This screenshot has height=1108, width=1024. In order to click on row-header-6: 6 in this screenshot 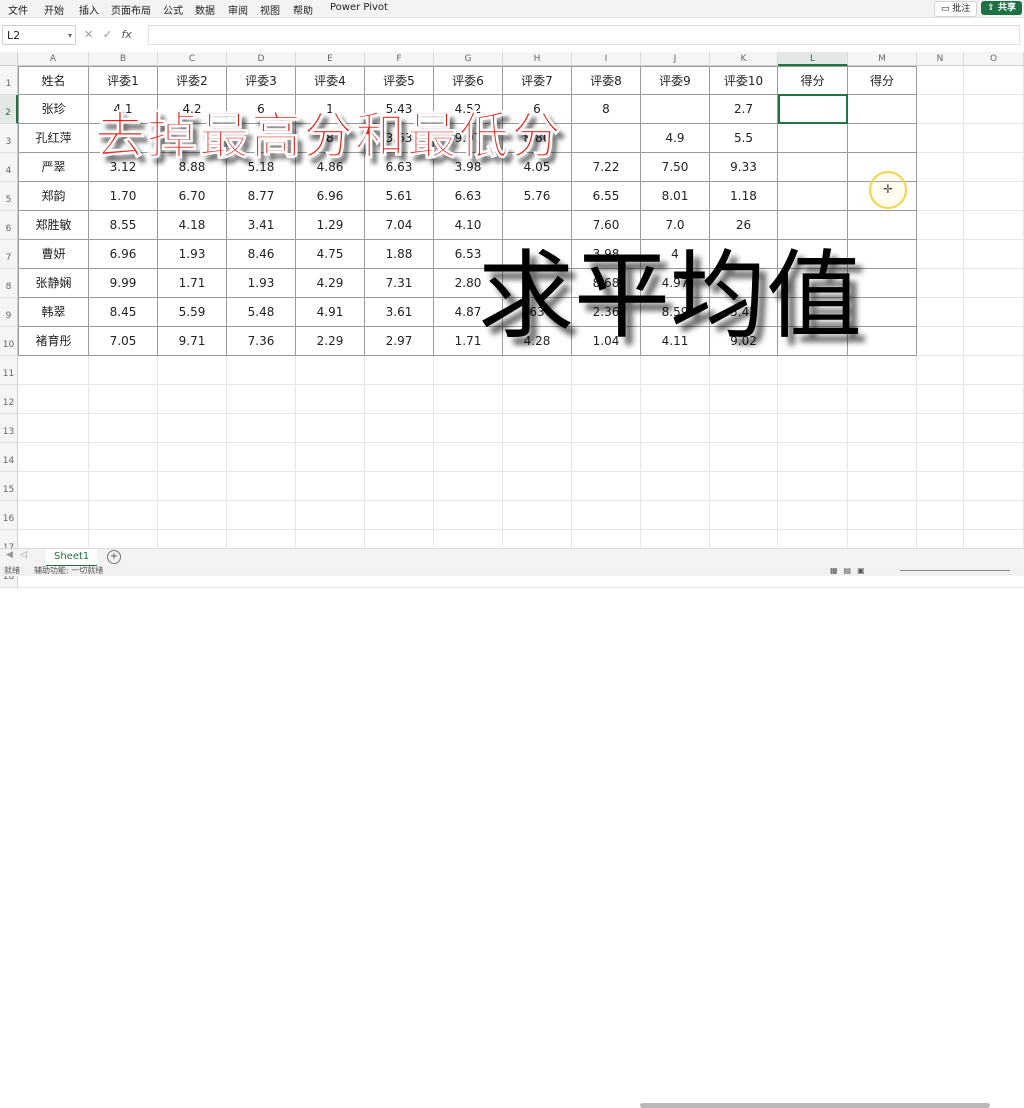, I will do `click(9, 225)`.